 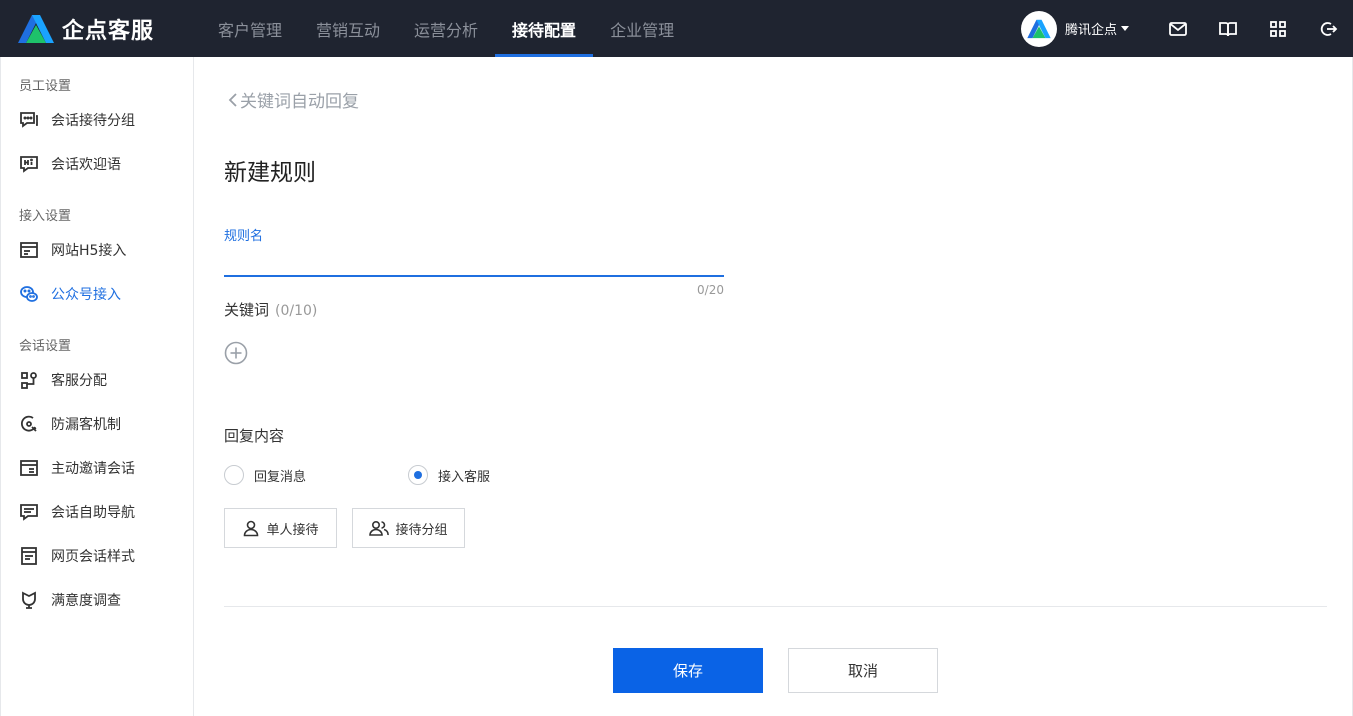 What do you see at coordinates (45, 346) in the screenshot?
I see `sidebar-section-session: 会话设置` at bounding box center [45, 346].